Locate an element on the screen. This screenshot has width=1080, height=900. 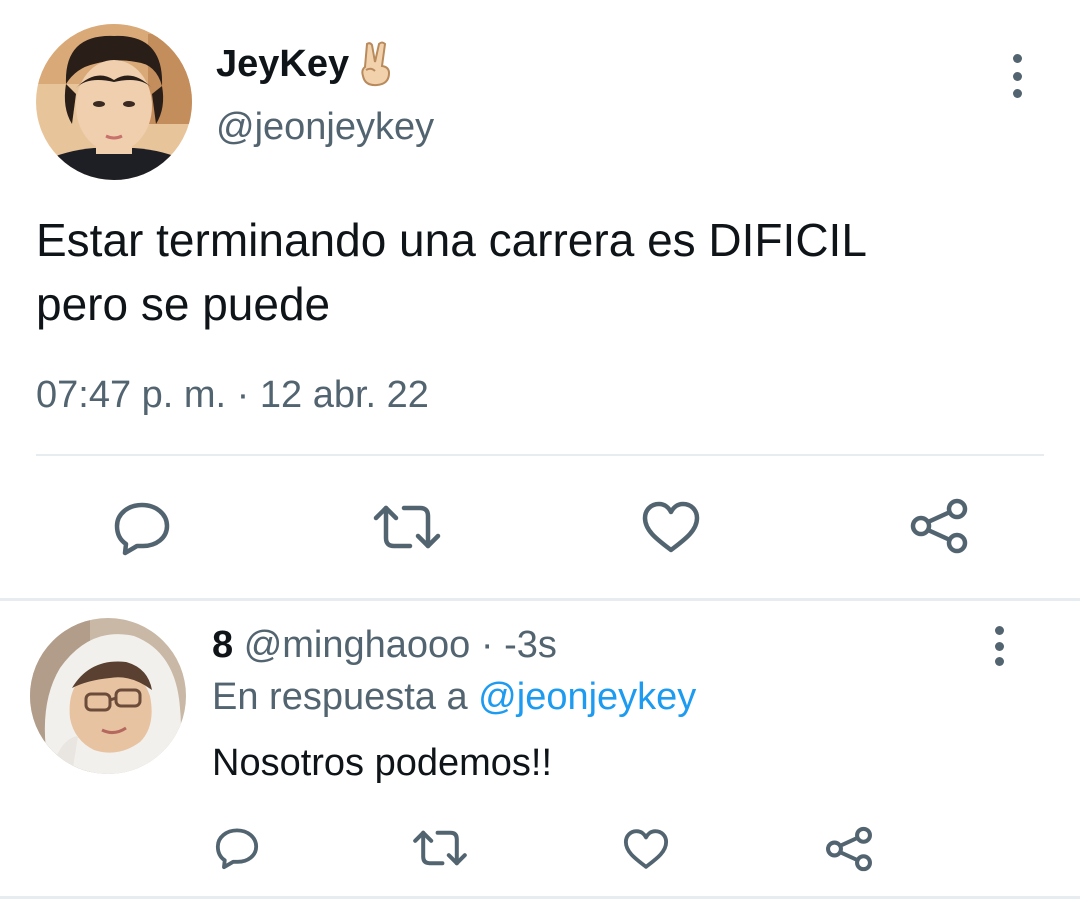
tweet-timestamp: 07:47 p. m. · 12 abr. 22 is located at coordinates (232, 395).